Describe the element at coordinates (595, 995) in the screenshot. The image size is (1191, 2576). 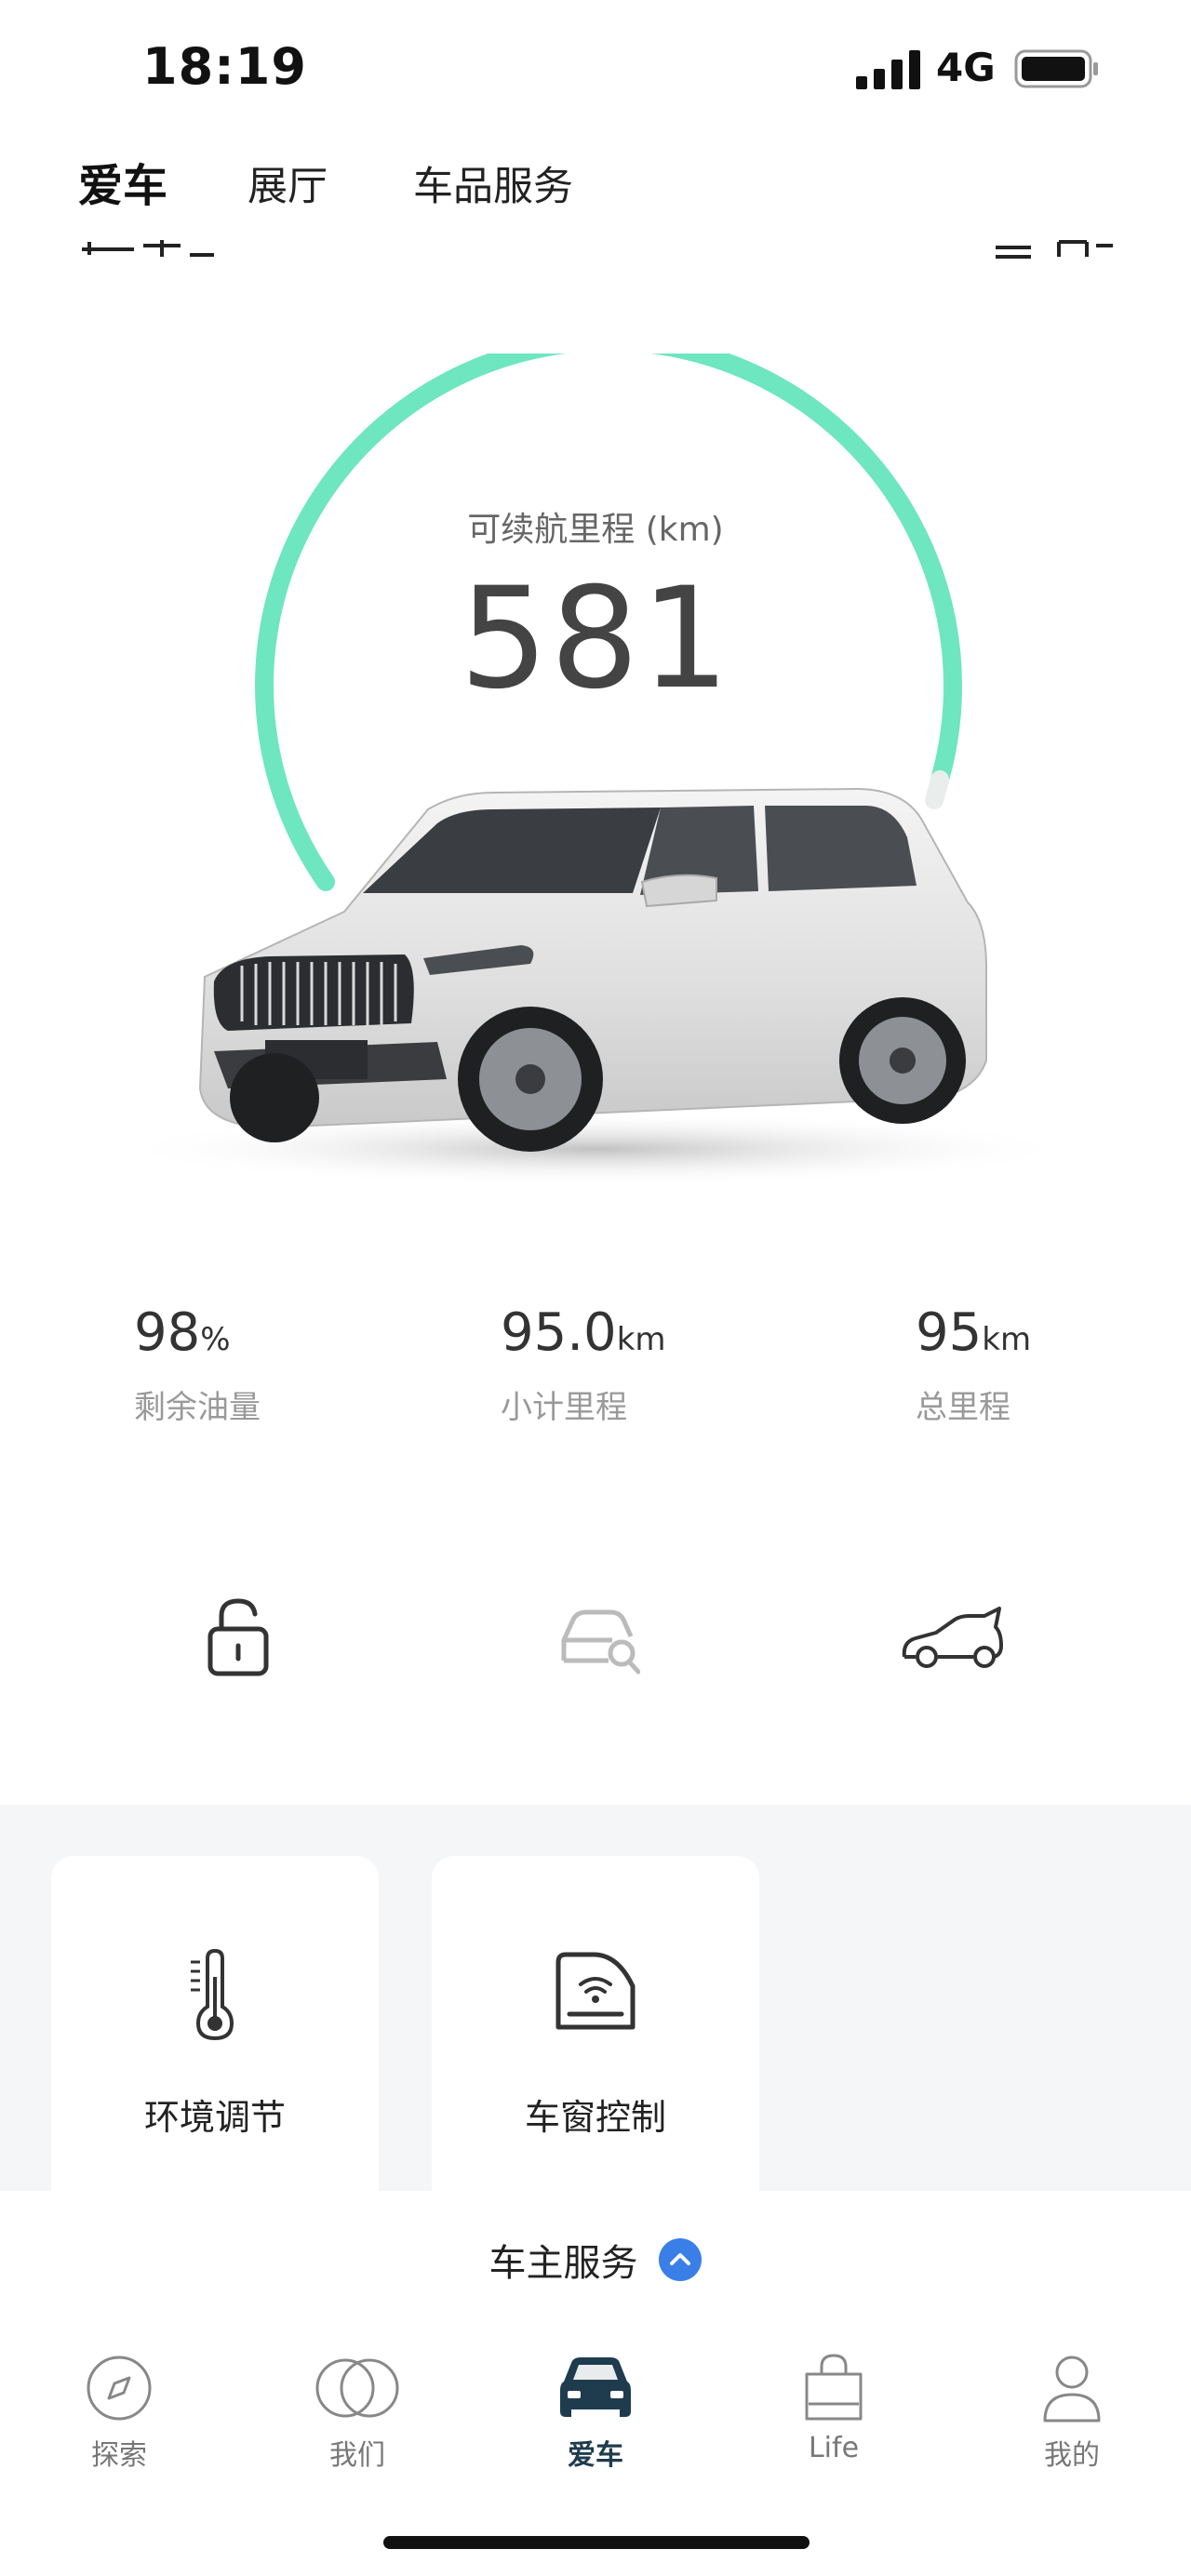
I see `car-image` at that location.